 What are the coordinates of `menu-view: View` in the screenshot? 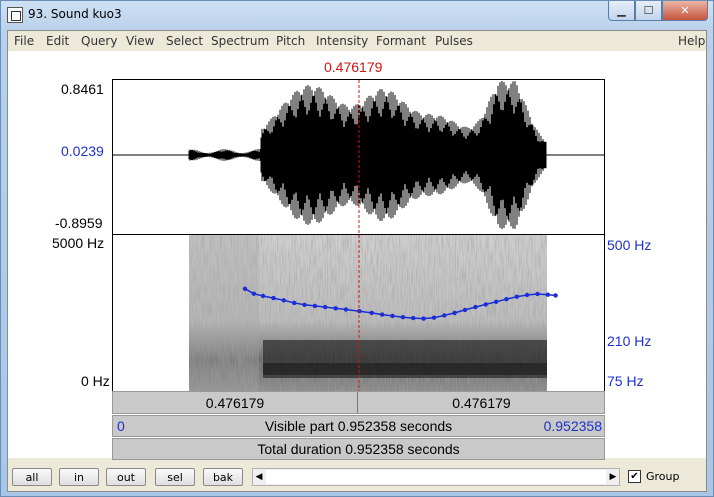 It's located at (140, 41).